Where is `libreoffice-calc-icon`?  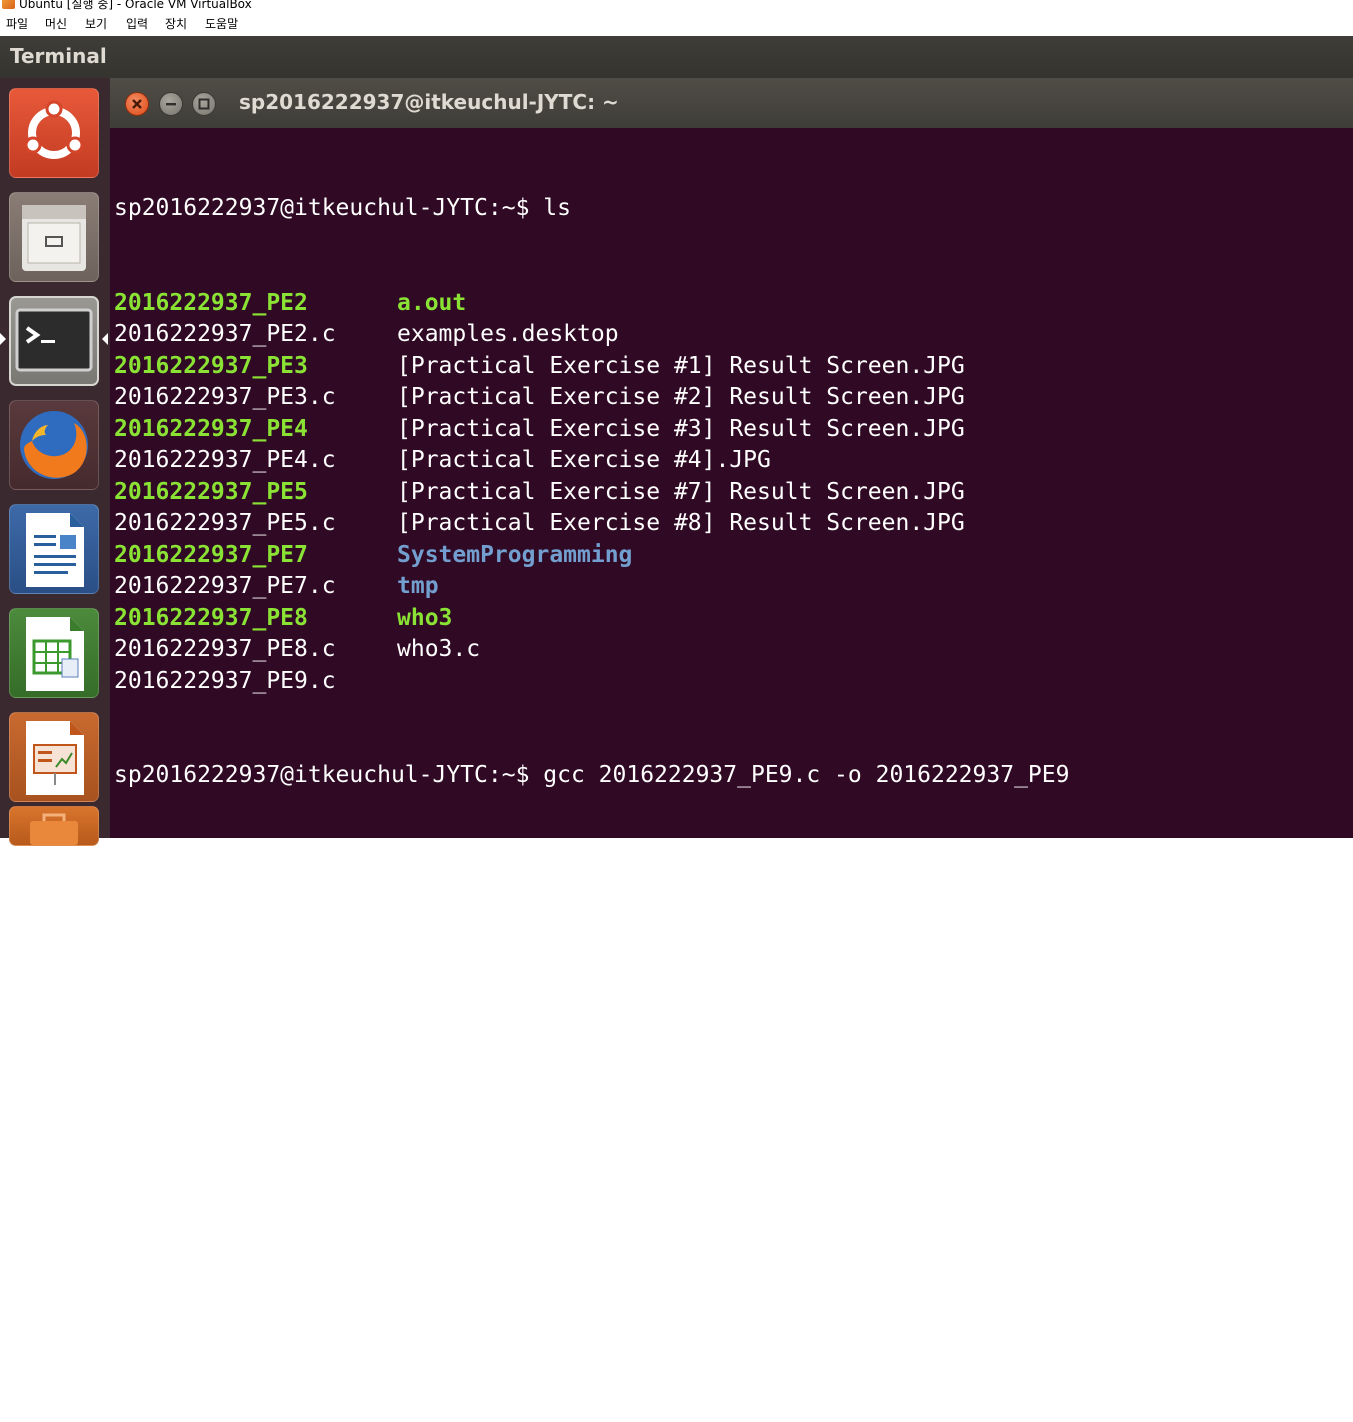 libreoffice-calc-icon is located at coordinates (54, 653).